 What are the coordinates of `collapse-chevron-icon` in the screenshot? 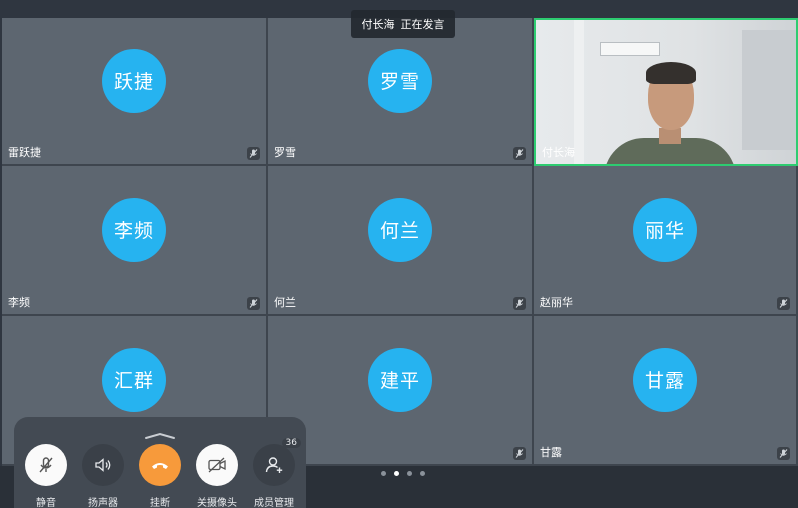 It's located at (160, 434).